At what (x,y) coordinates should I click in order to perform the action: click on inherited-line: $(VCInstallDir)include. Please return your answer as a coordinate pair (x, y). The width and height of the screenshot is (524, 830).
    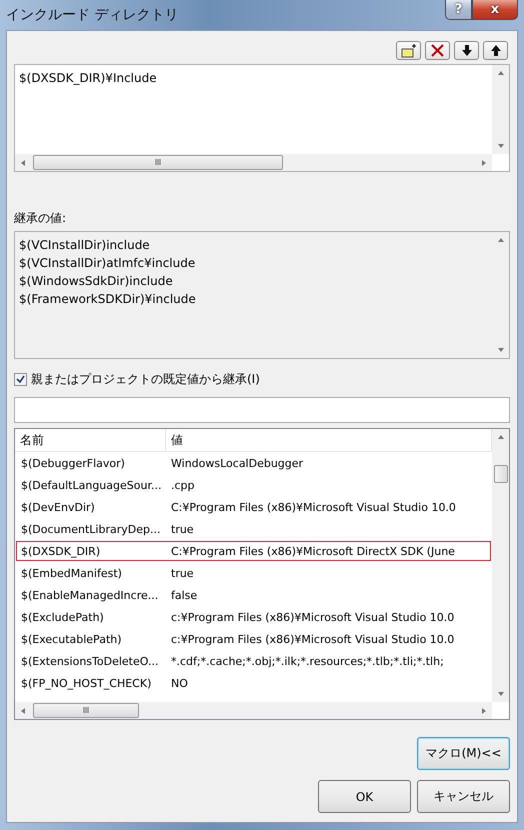
    Looking at the image, I should click on (85, 245).